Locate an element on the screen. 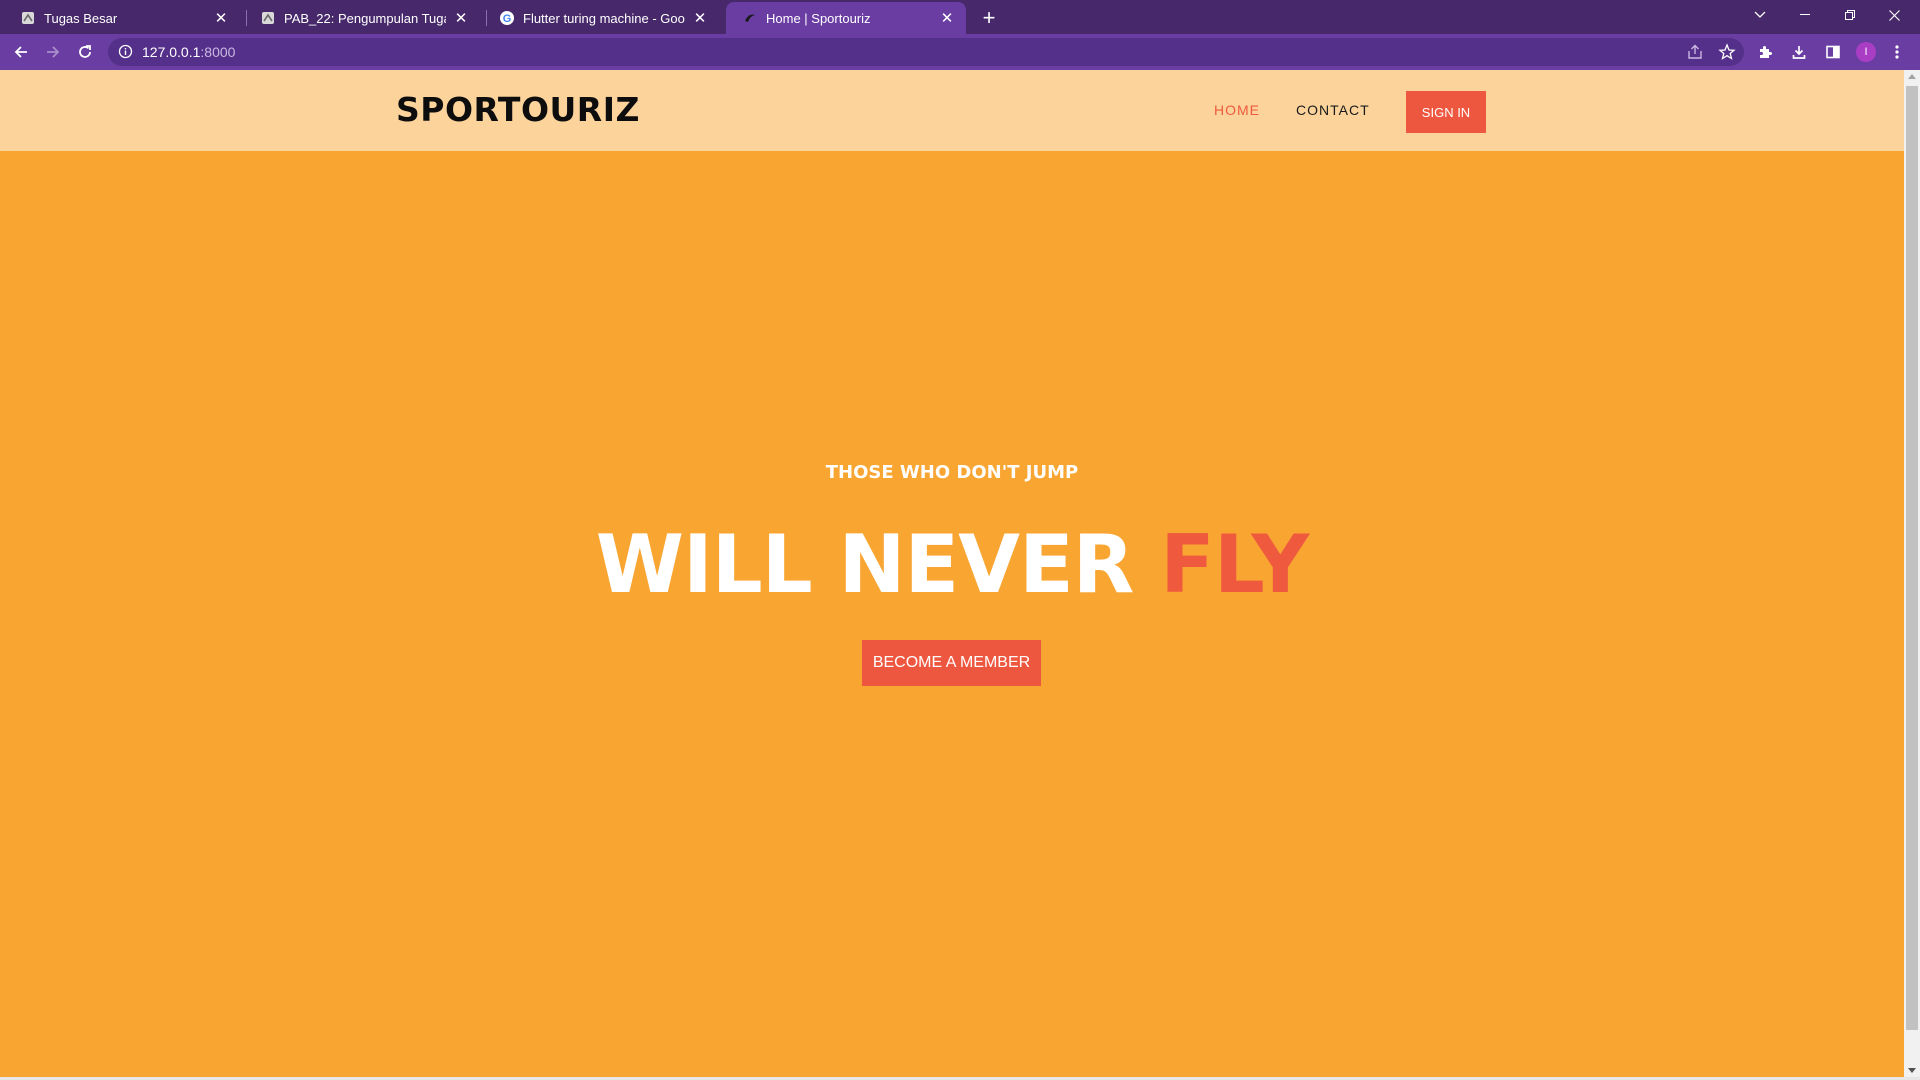 The width and height of the screenshot is (1920, 1080). google-icon: G is located at coordinates (507, 18).